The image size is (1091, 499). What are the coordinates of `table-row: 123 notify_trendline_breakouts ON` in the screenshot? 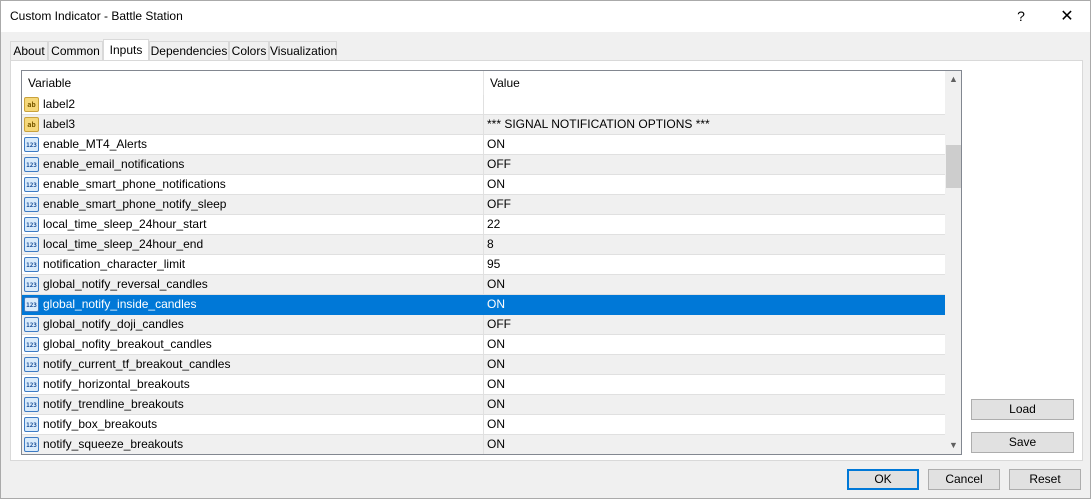 It's located at (483, 405).